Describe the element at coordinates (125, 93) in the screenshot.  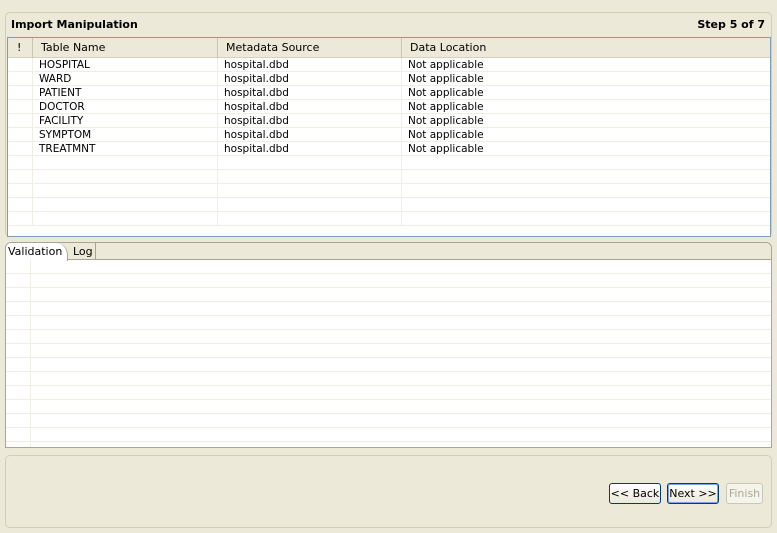
I see `table-name-cell: PATIENT` at that location.